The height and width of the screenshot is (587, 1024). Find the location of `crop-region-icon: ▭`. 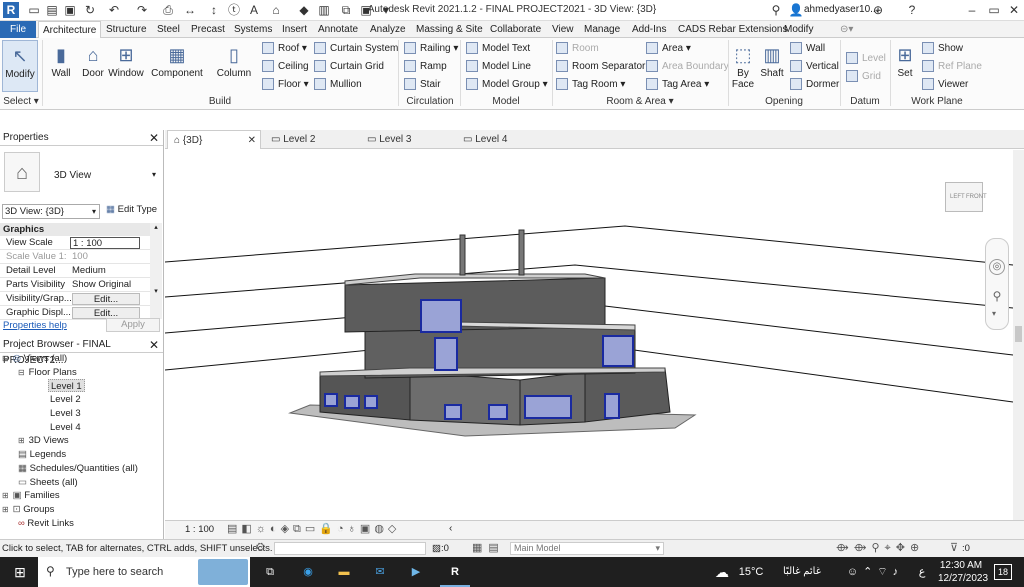

crop-region-icon: ▭ is located at coordinates (312, 529).